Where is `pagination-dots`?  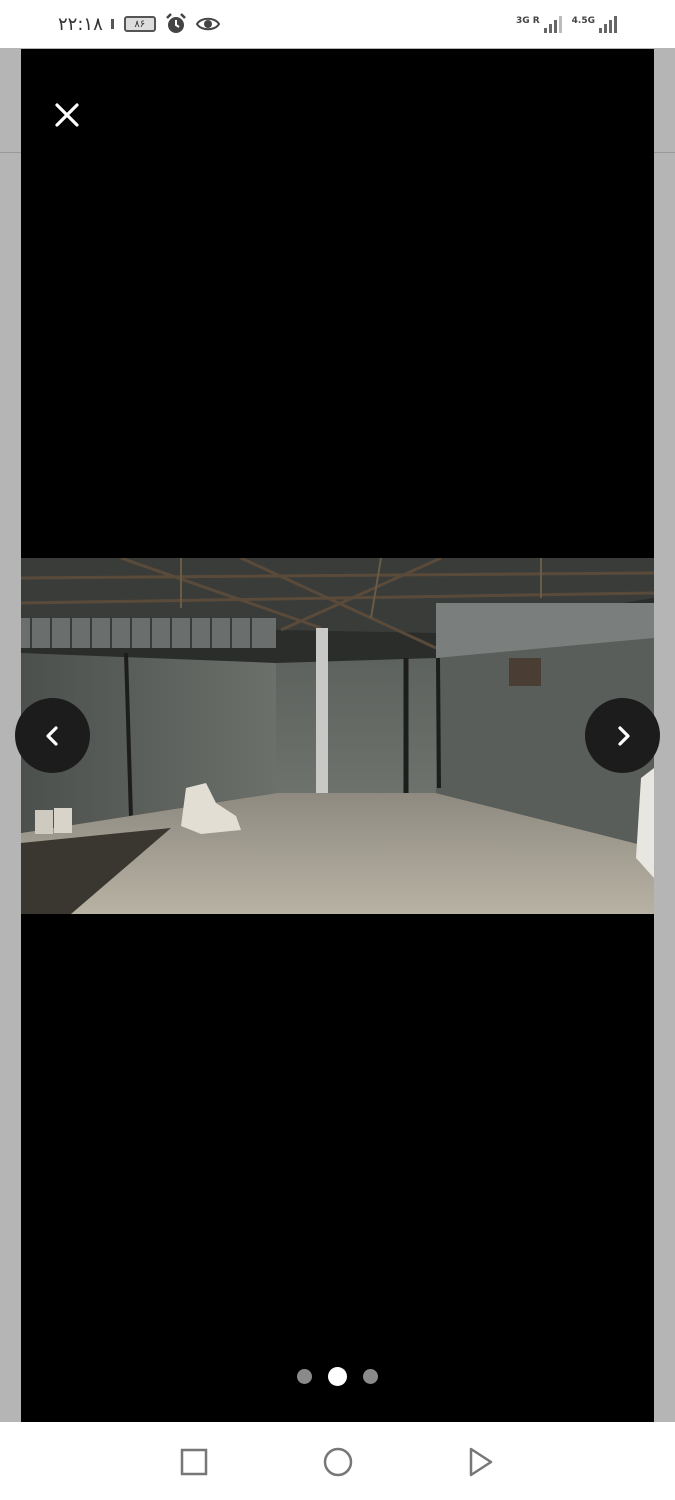 pagination-dots is located at coordinates (337, 1376).